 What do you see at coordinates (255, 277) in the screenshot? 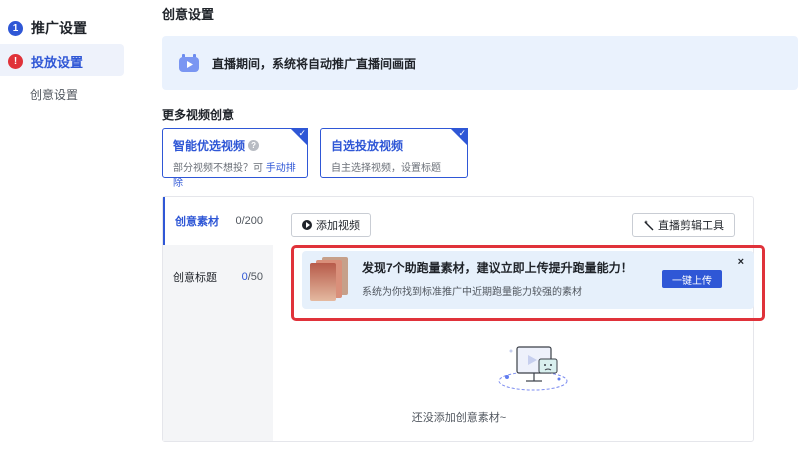
I see `tab-count-total: /50` at bounding box center [255, 277].